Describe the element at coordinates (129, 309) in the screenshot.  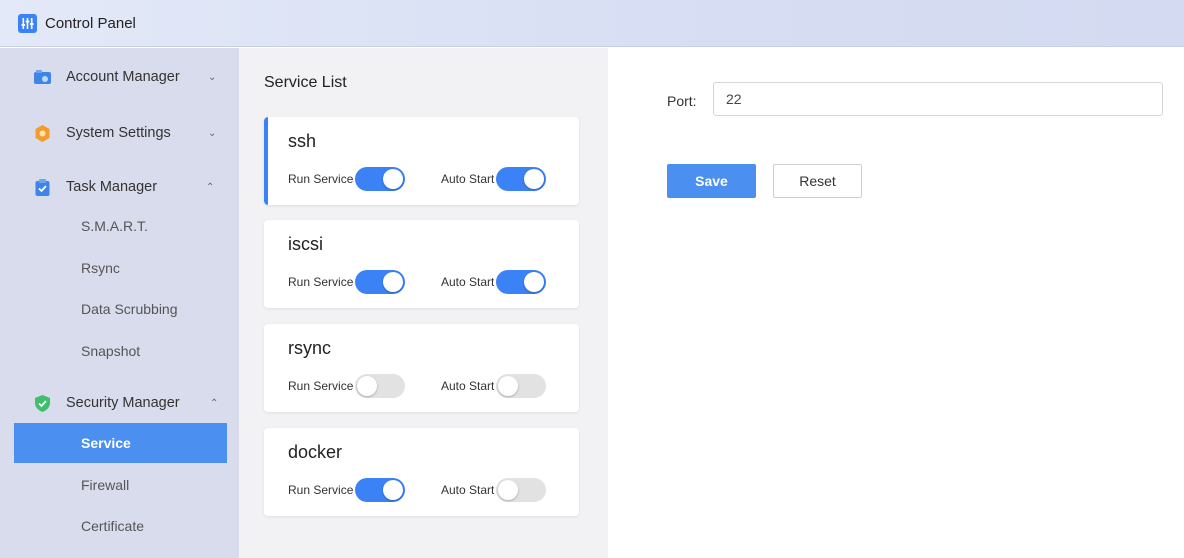
I see `sidebar-item-label: Data Scrubbing` at that location.